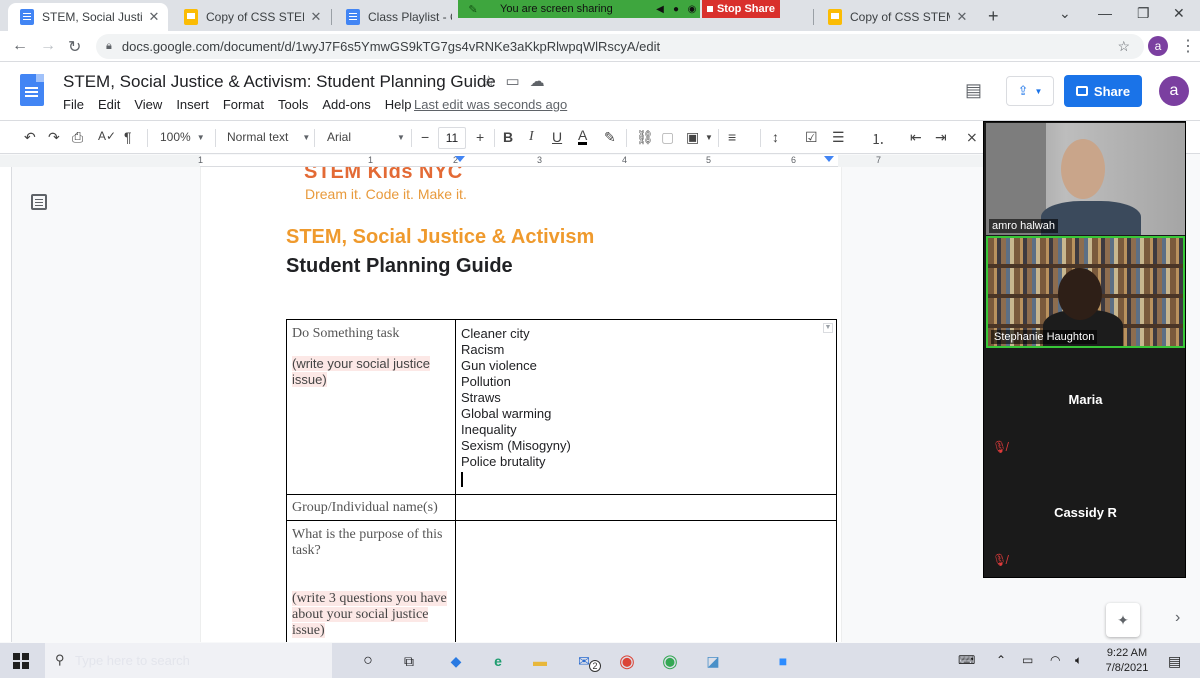 The height and width of the screenshot is (678, 1200). I want to click on insert-image-icon: ▣, so click(692, 137).